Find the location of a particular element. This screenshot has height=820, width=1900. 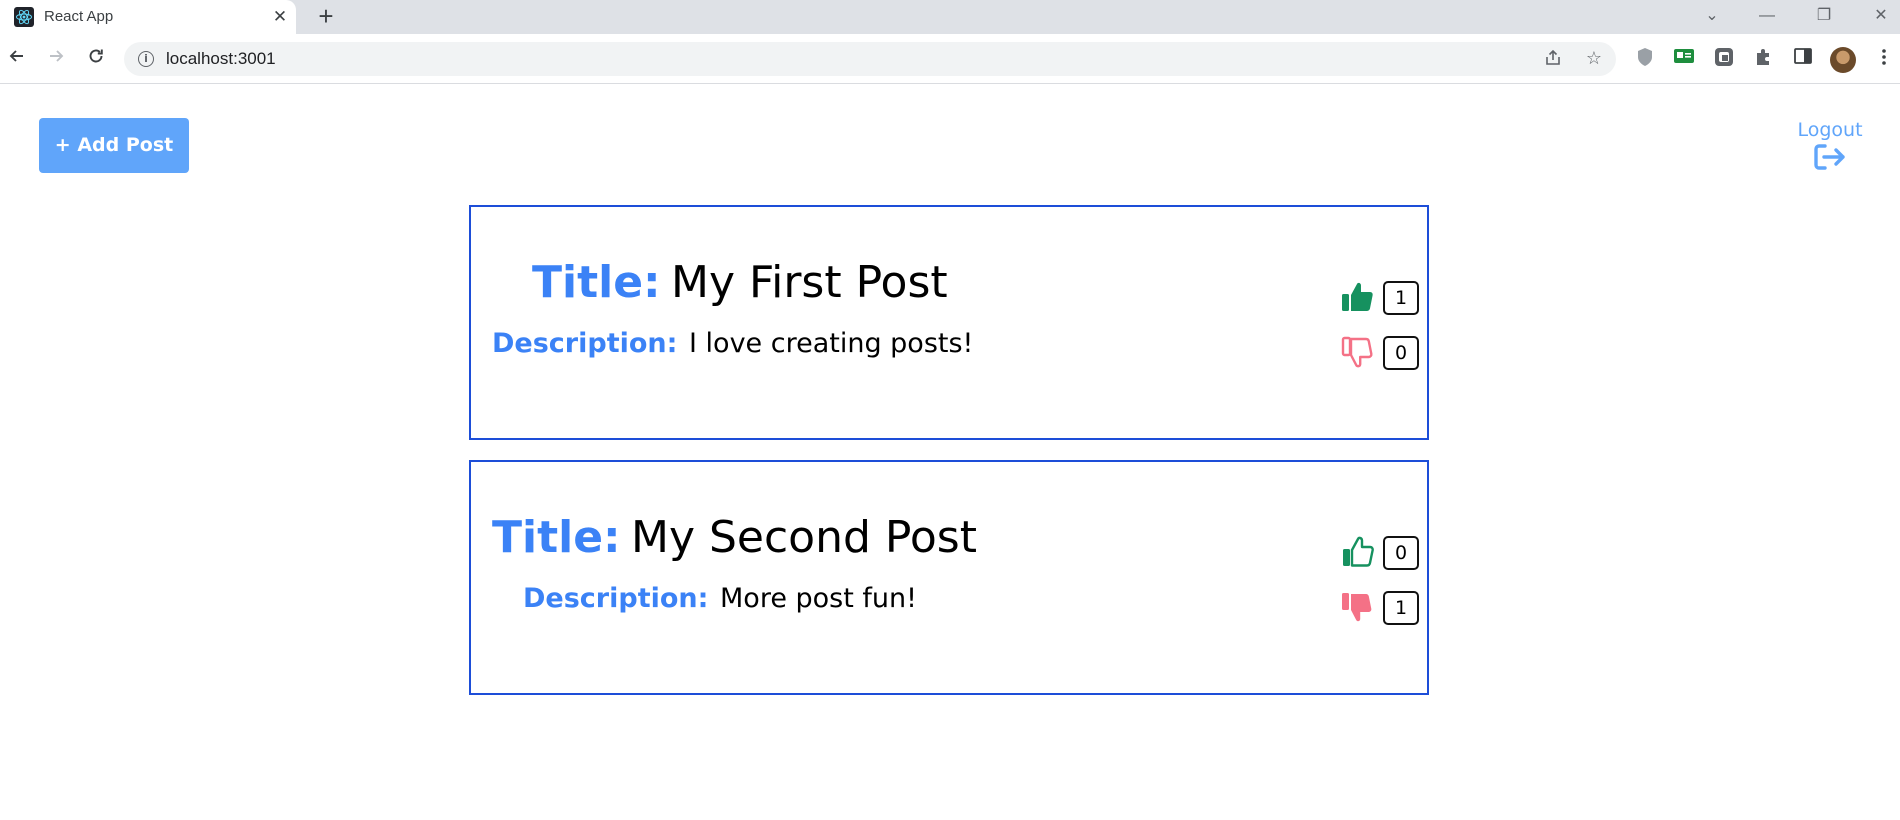

logout-button: Logout is located at coordinates (1830, 145).